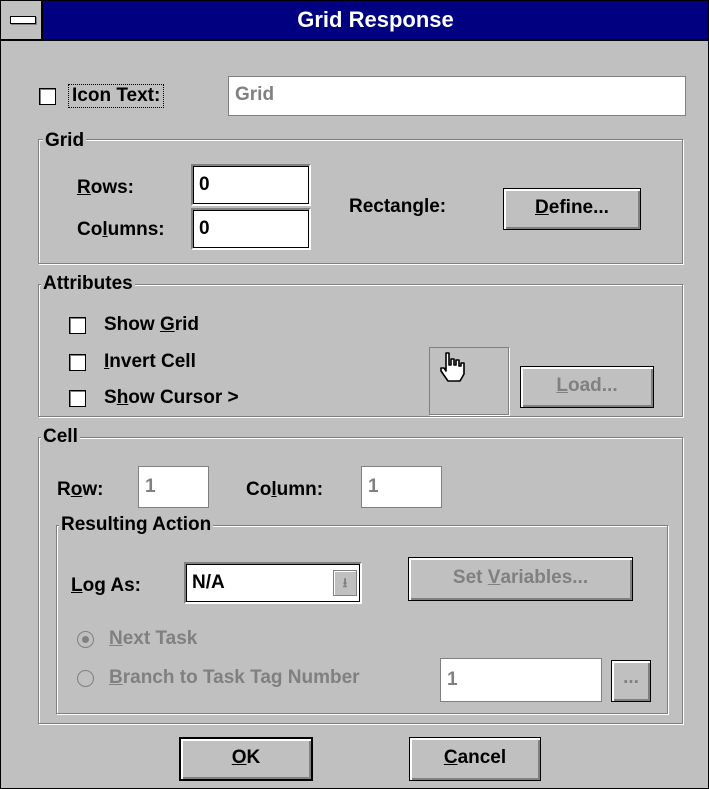  Describe the element at coordinates (150, 361) in the screenshot. I see `invert-cell-label: Invert Cell` at that location.